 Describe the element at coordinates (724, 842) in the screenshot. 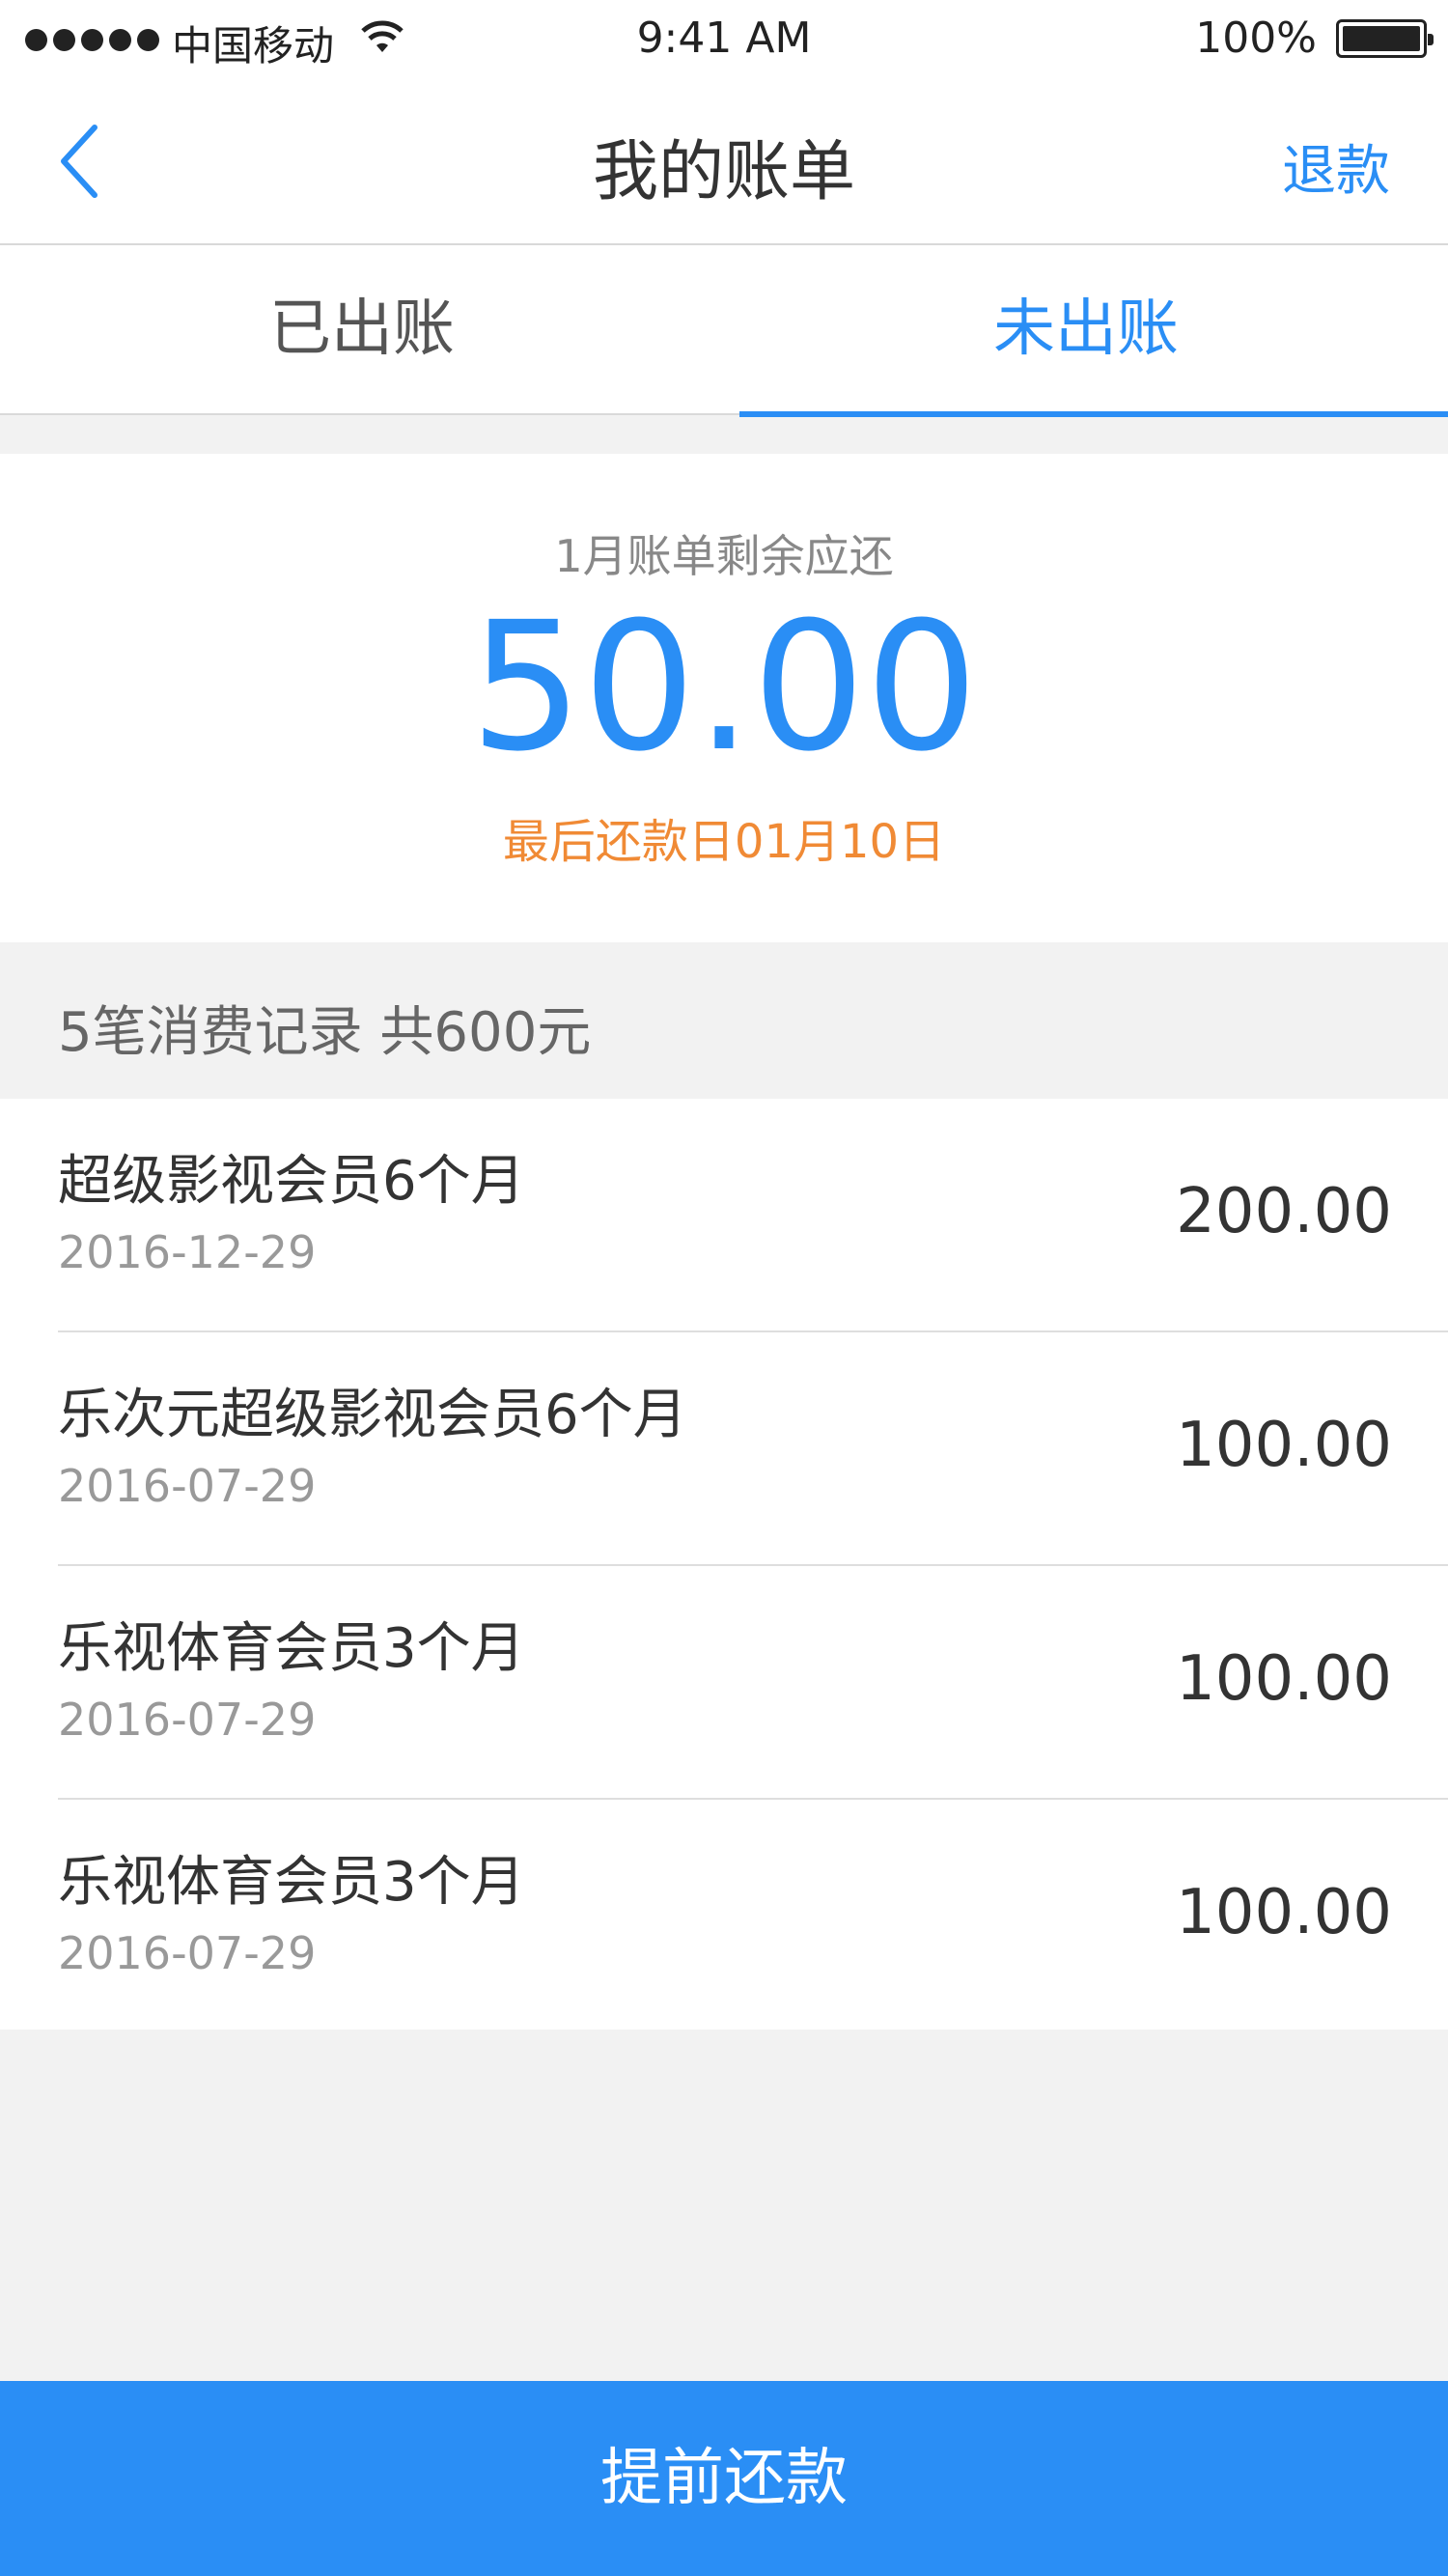

I see `due-date: 最后还款日01月10日` at that location.